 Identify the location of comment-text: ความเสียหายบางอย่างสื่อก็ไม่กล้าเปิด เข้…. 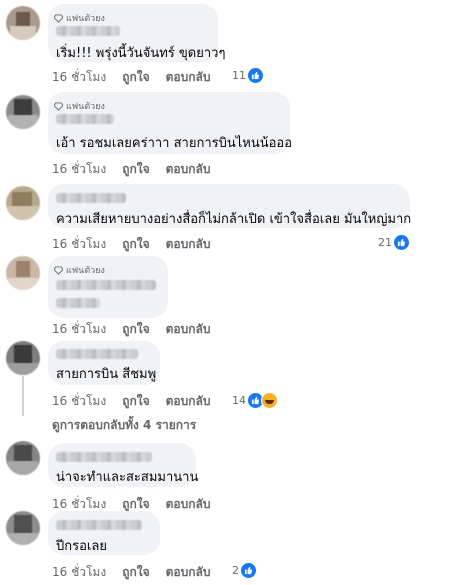
(234, 219).